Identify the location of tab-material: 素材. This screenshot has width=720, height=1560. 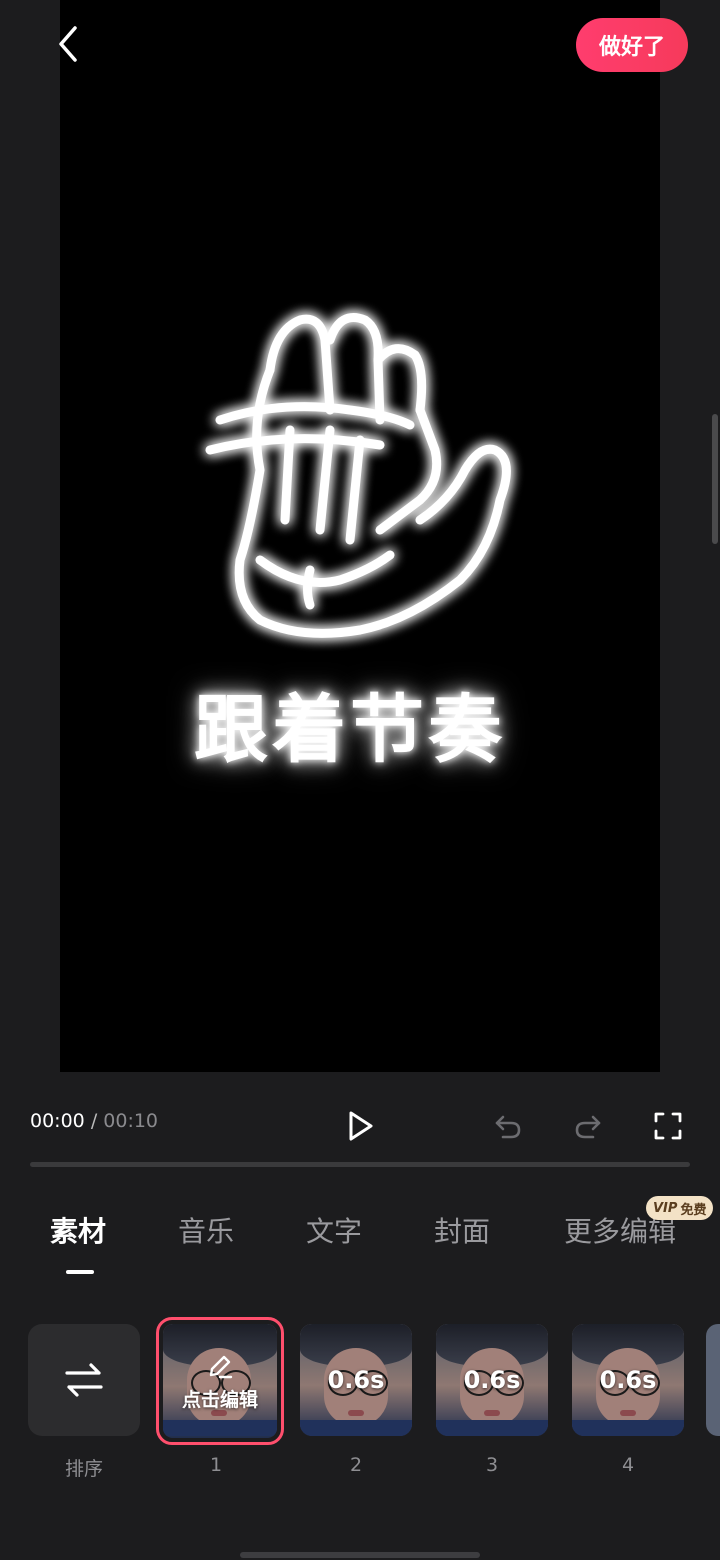
(78, 1230).